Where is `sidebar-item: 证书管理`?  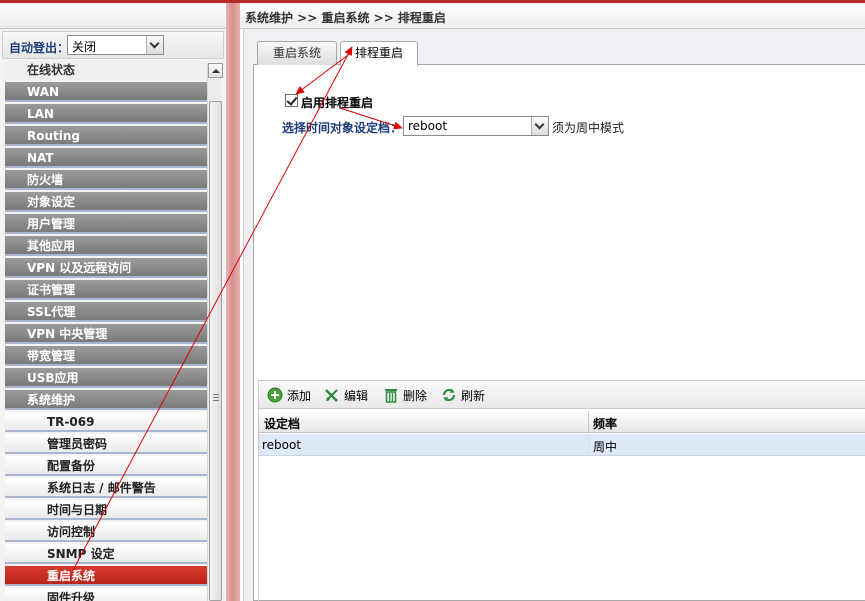
sidebar-item: 证书管理 is located at coordinates (106, 290).